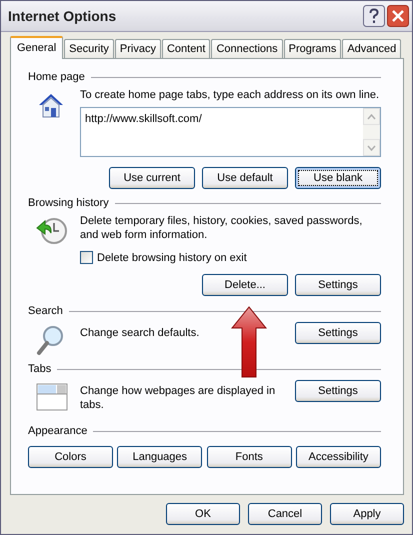  What do you see at coordinates (37, 47) in the screenshot?
I see `tab: General` at bounding box center [37, 47].